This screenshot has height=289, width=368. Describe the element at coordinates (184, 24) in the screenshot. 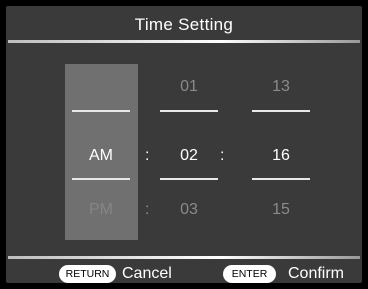

I see `dialog-title: Time Setting` at that location.